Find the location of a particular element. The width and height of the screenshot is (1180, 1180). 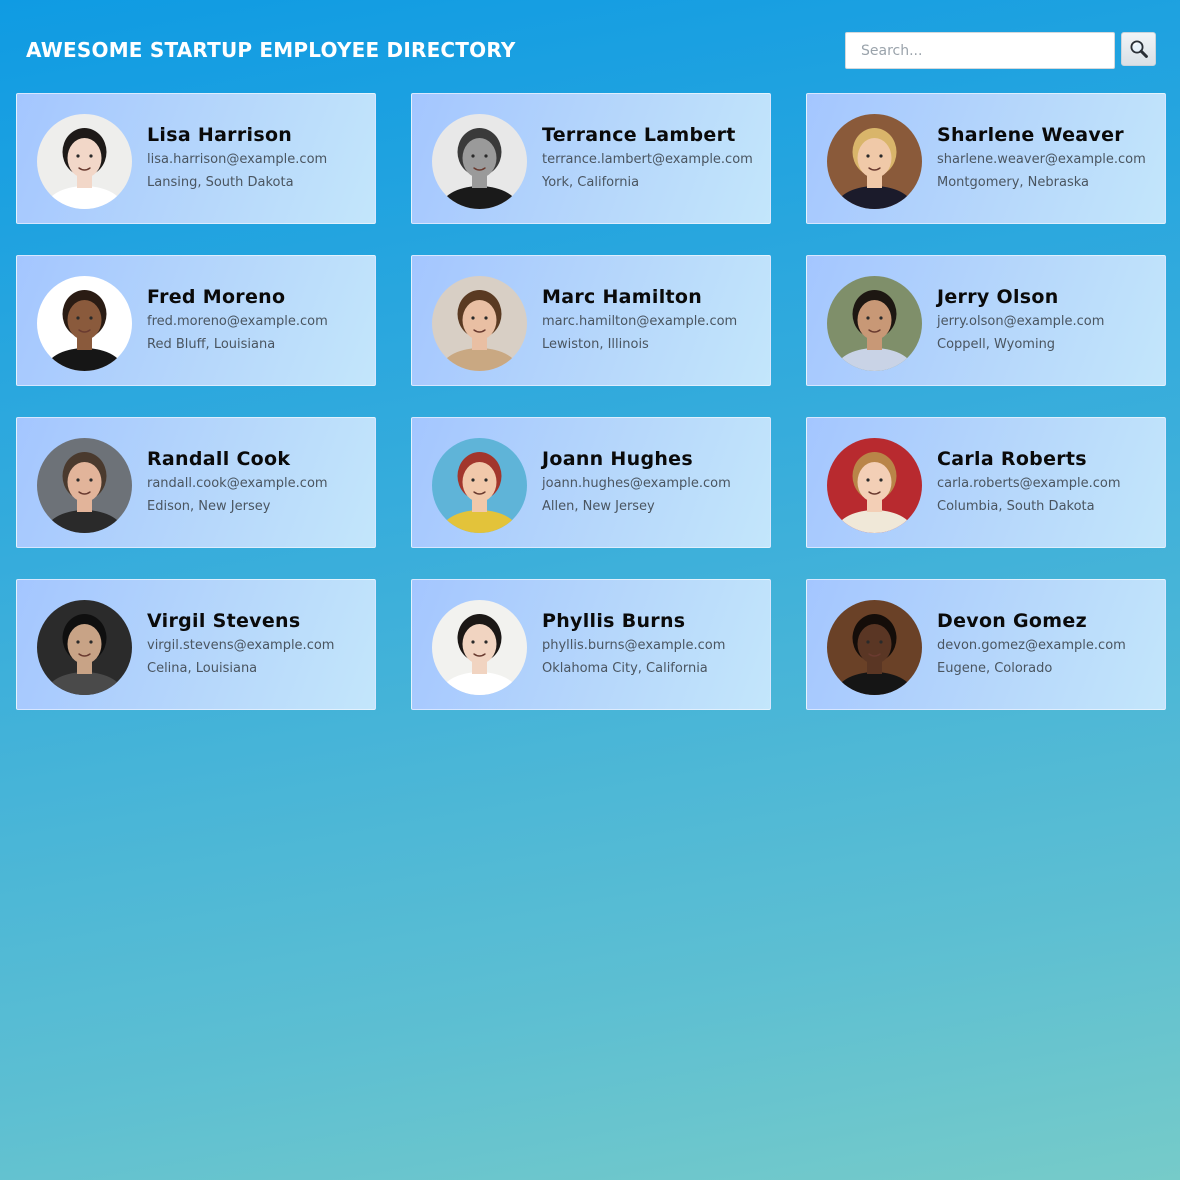

employee-email: phyllis.burns@example.com is located at coordinates (634, 645).